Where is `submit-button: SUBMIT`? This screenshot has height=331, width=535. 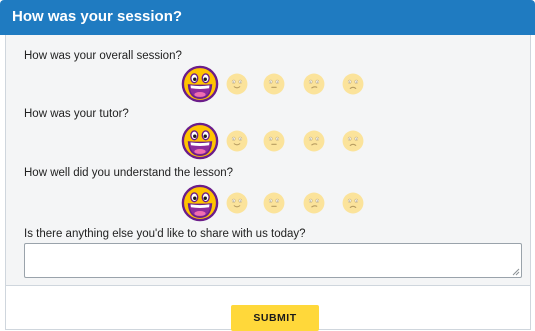
submit-button: SUBMIT is located at coordinates (275, 318).